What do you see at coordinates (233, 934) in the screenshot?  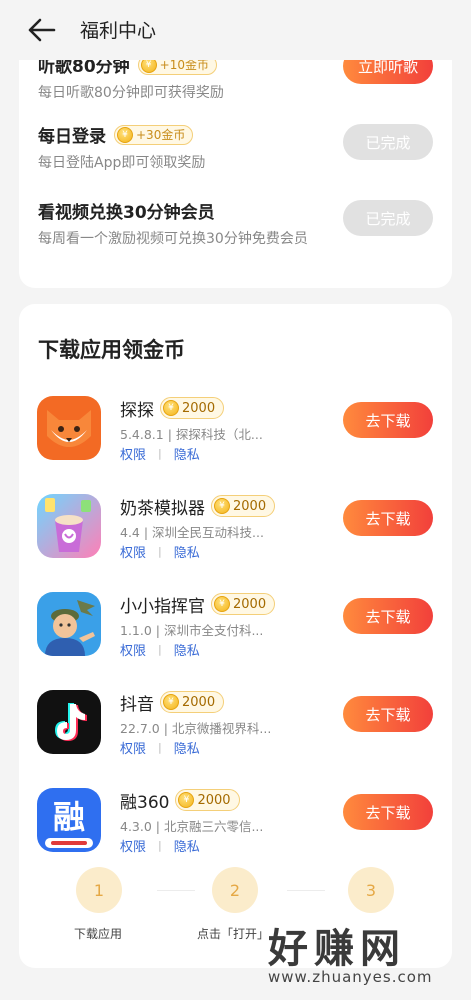 I see `step-2-label: 点击「打开」` at bounding box center [233, 934].